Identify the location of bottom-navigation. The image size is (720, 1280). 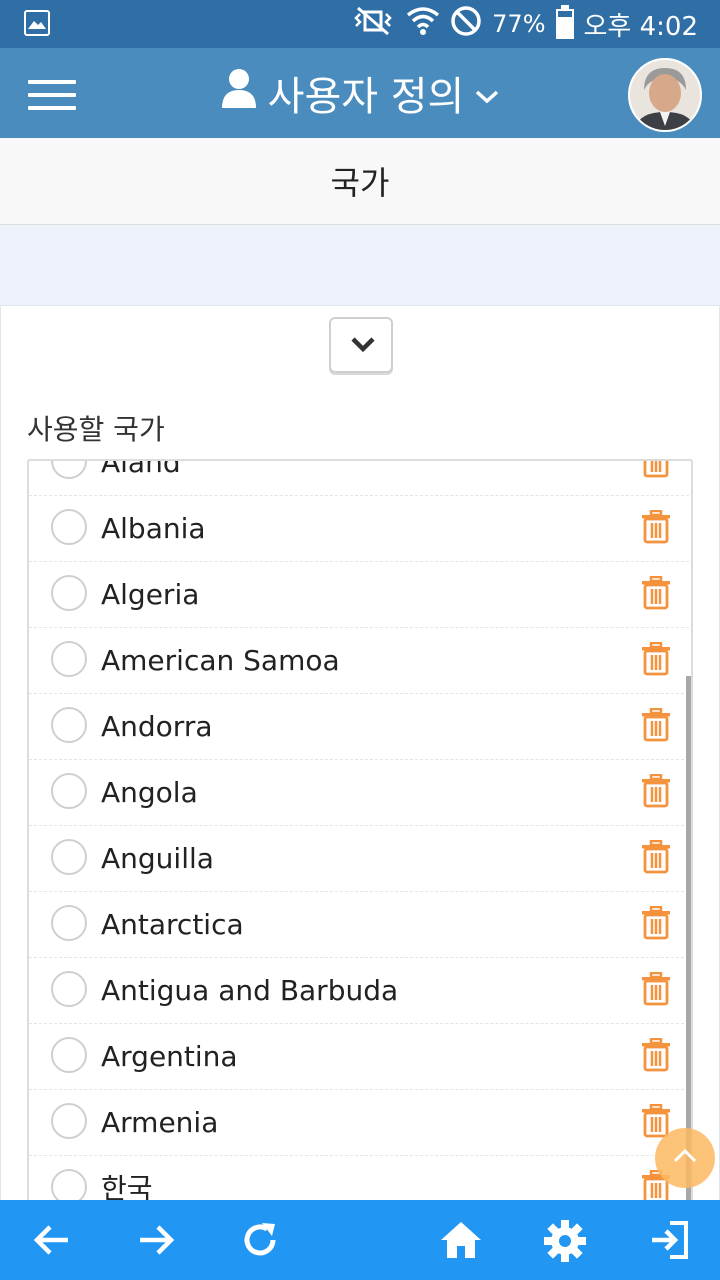
(360, 1240).